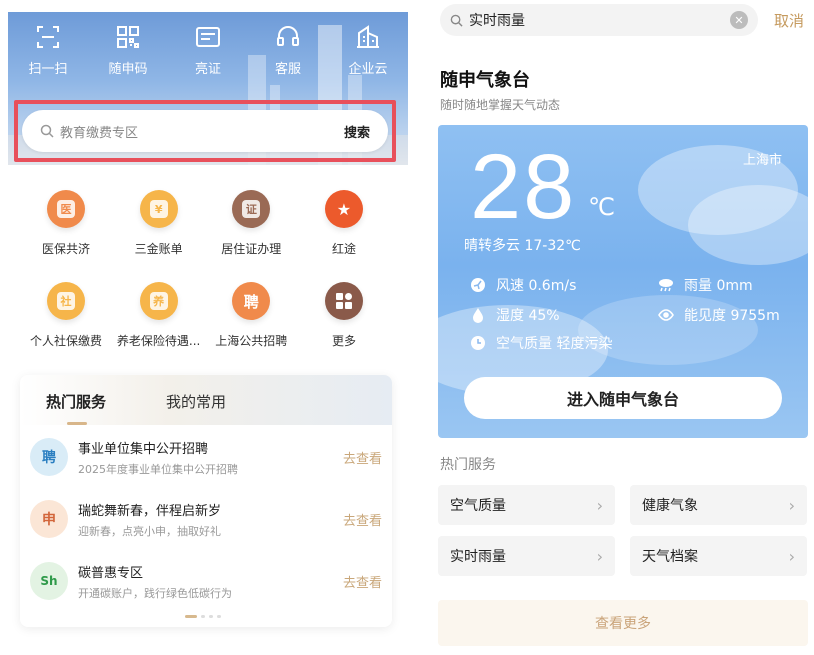 Image resolution: width=814 pixels, height=655 pixels. I want to click on quick-action-enterprise-cloud: 企业云, so click(368, 50).